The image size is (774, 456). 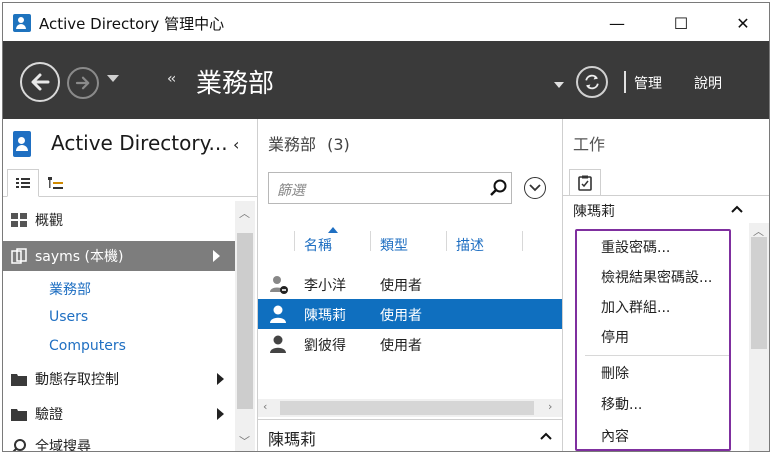 What do you see at coordinates (410, 435) in the screenshot?
I see `details-preview-header: 陳瑪莉` at bounding box center [410, 435].